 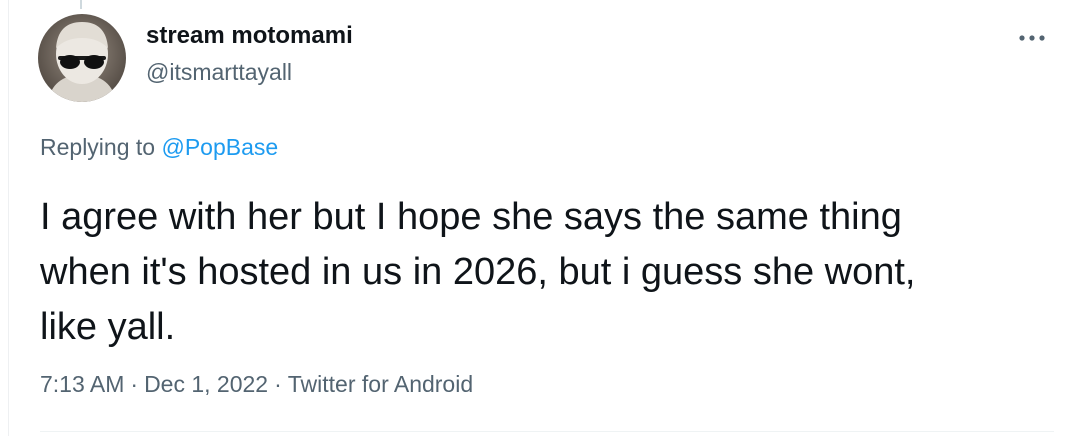 I want to click on more-options-button, so click(x=1032, y=38).